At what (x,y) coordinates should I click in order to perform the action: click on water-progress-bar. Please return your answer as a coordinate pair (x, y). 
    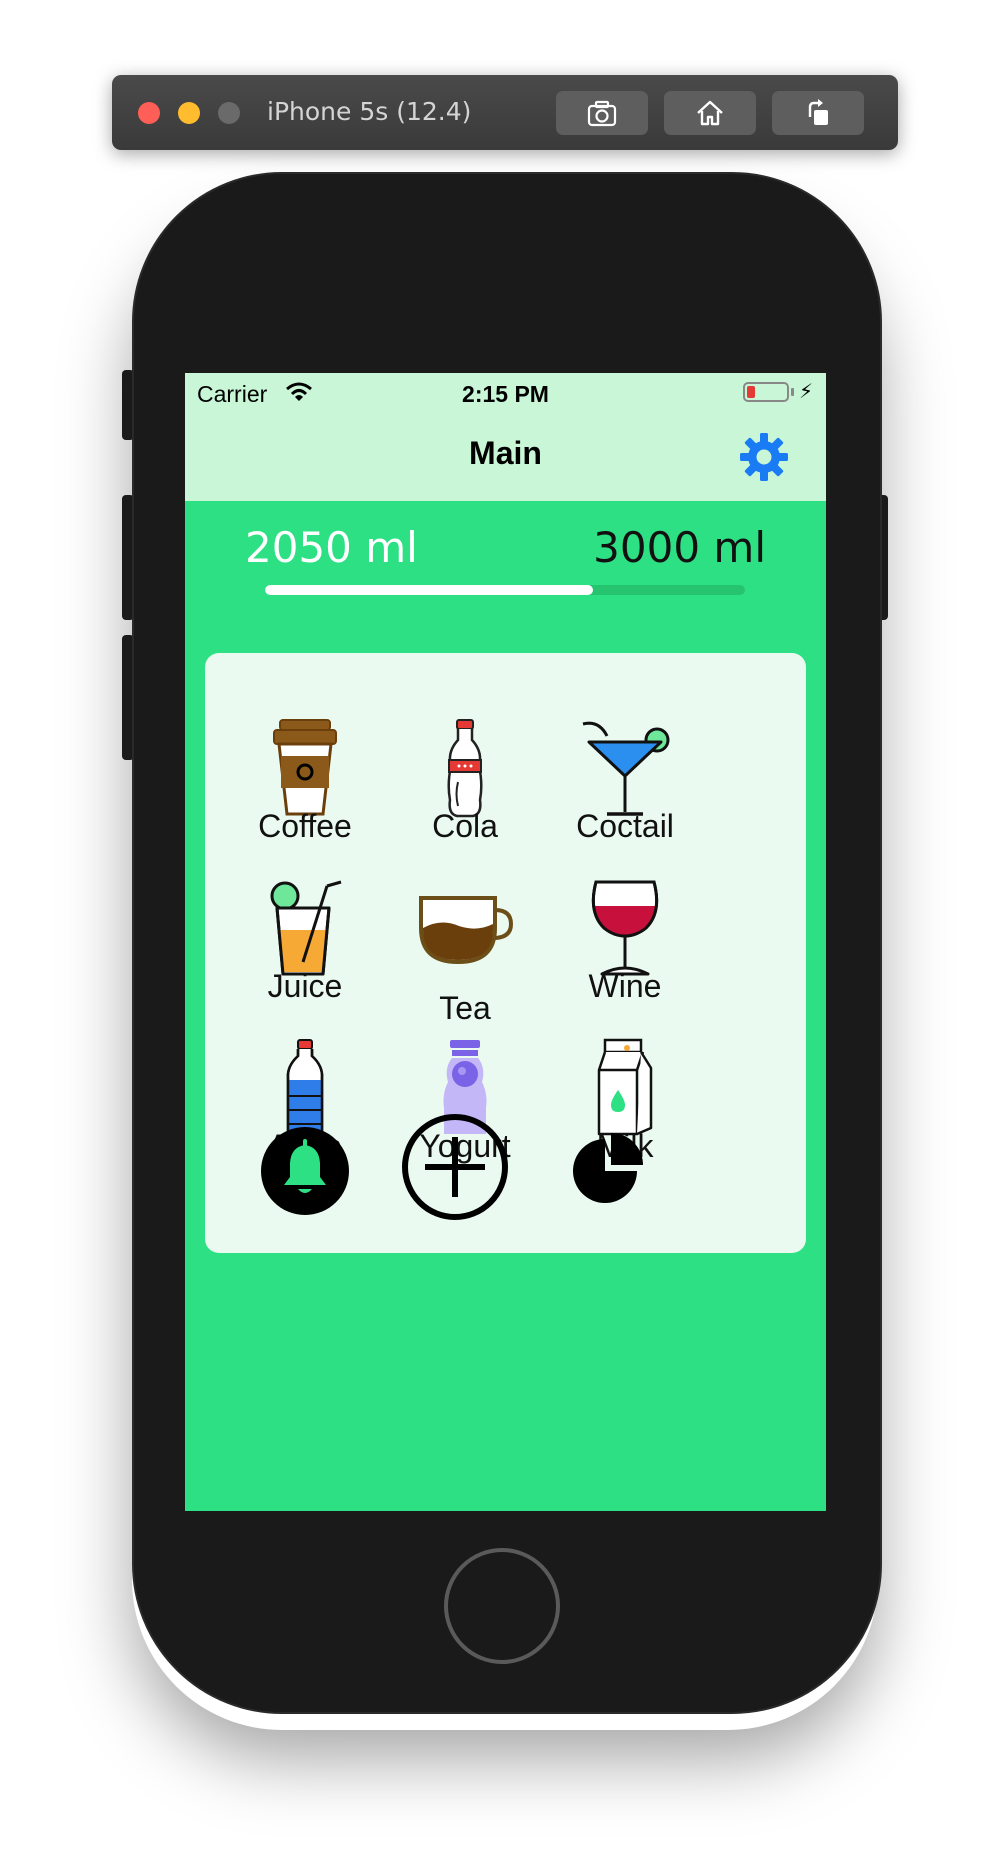
    Looking at the image, I should click on (505, 590).